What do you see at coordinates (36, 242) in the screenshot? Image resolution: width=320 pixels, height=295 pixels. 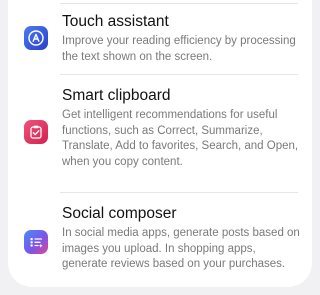 I see `social-composer-icon` at bounding box center [36, 242].